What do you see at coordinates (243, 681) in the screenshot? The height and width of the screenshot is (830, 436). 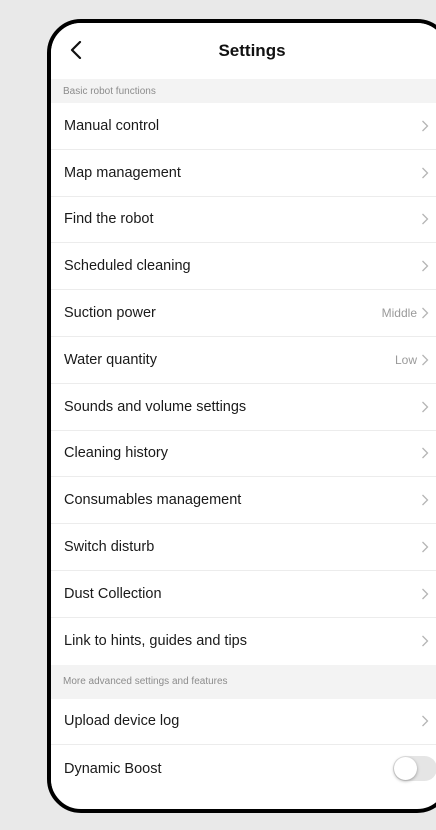 I see `section-header-advanced: More advanced settings and features` at bounding box center [243, 681].